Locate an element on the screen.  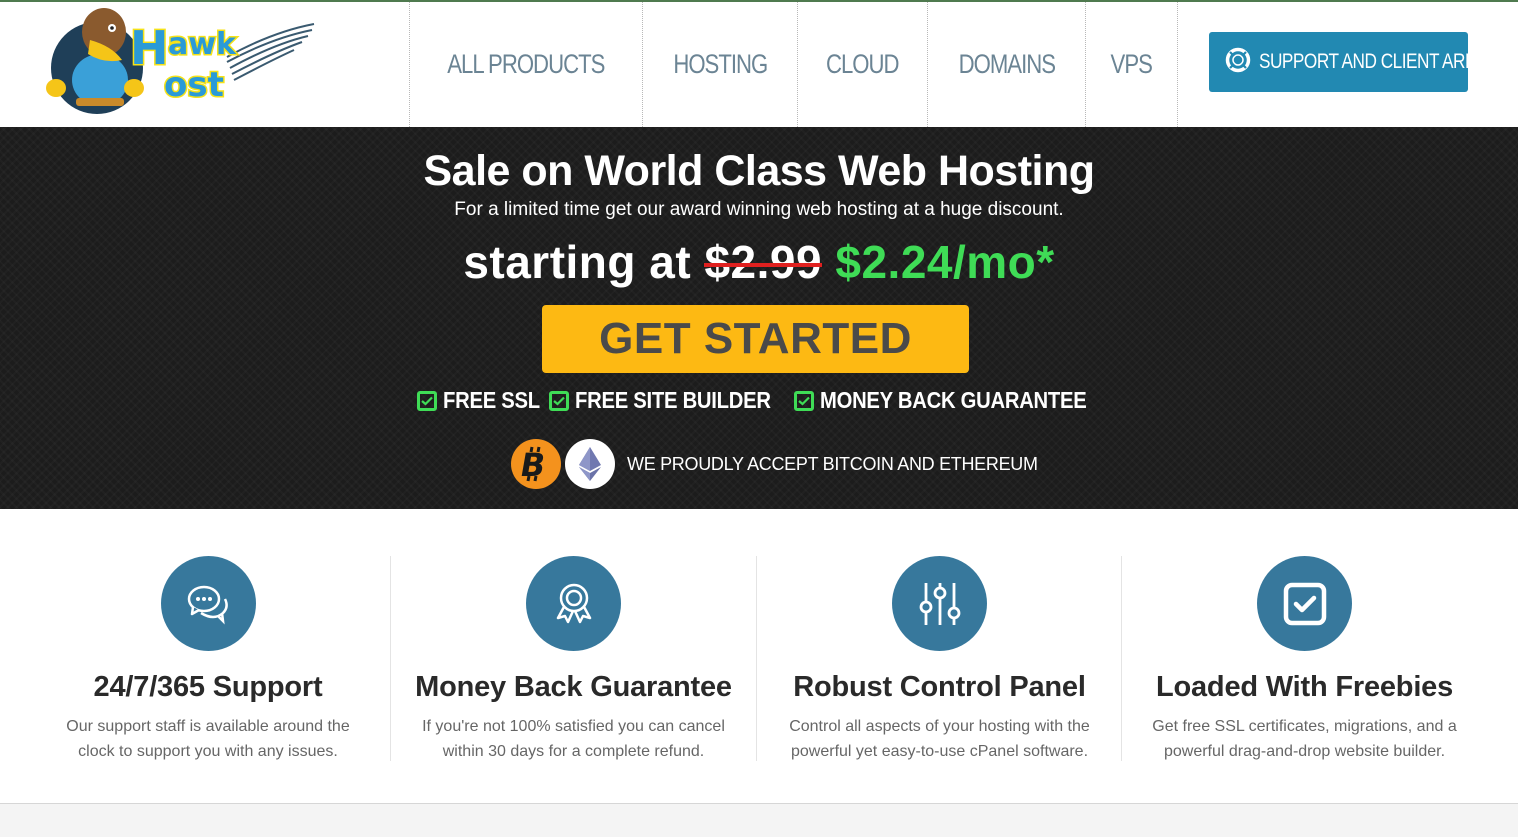
ethereum-icon is located at coordinates (590, 464).